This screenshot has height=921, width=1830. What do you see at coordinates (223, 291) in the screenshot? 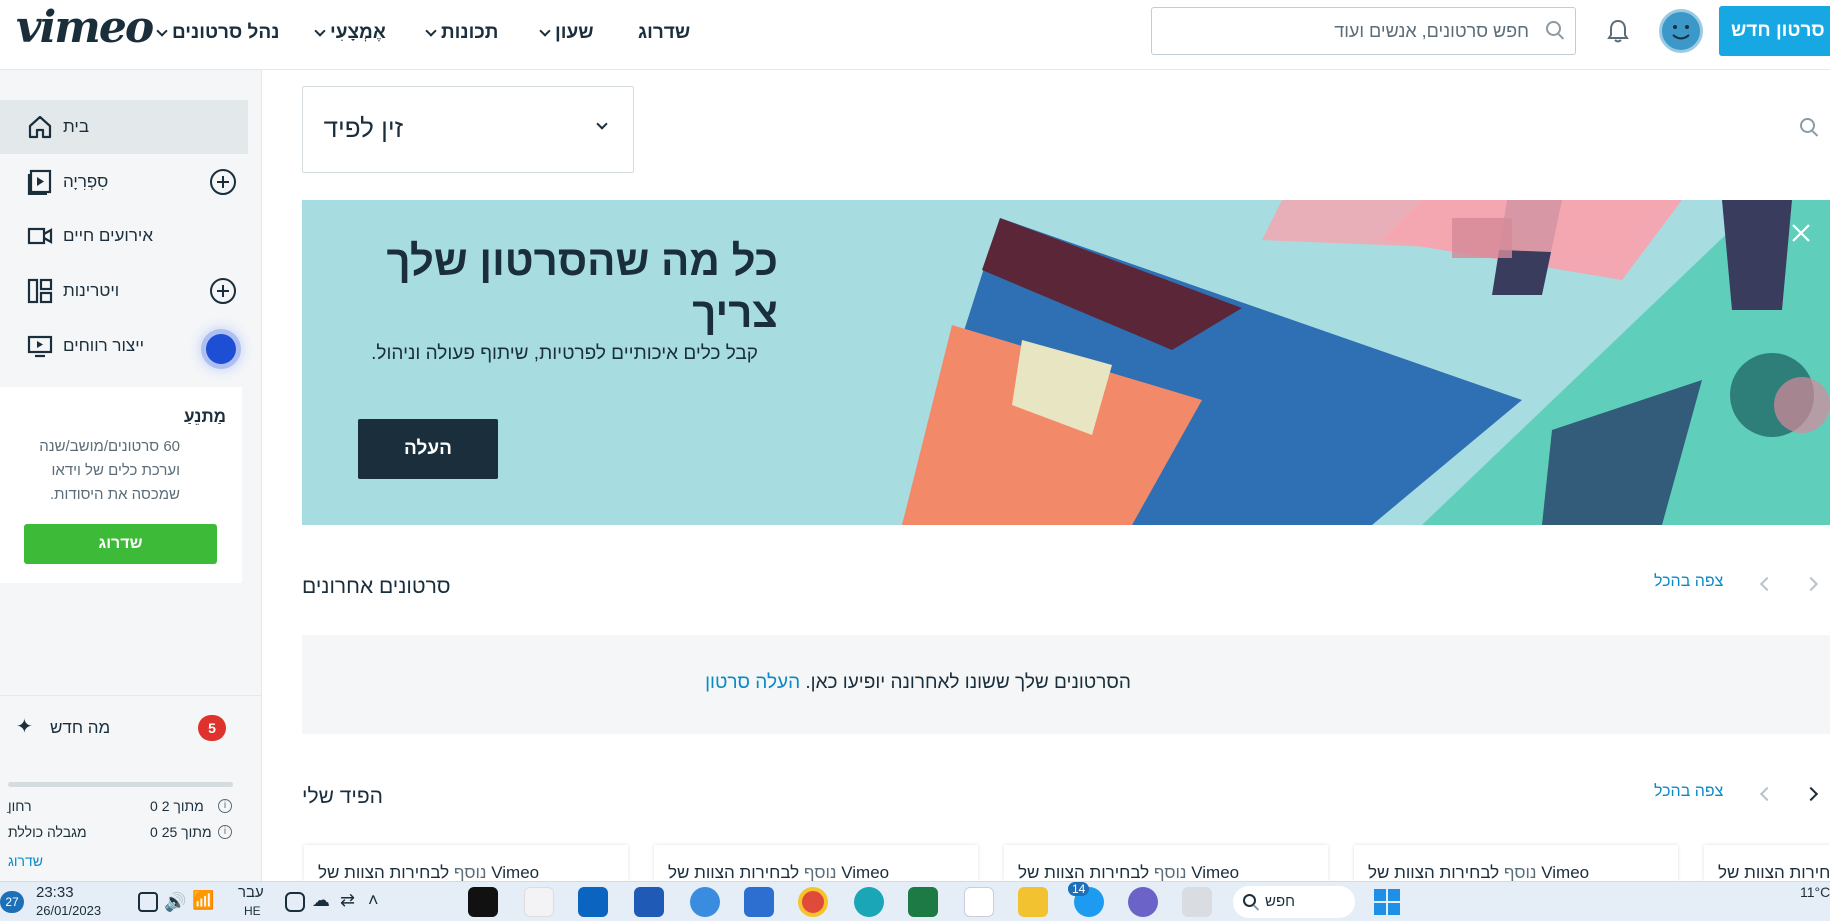
I see `add-showcase-icon` at bounding box center [223, 291].